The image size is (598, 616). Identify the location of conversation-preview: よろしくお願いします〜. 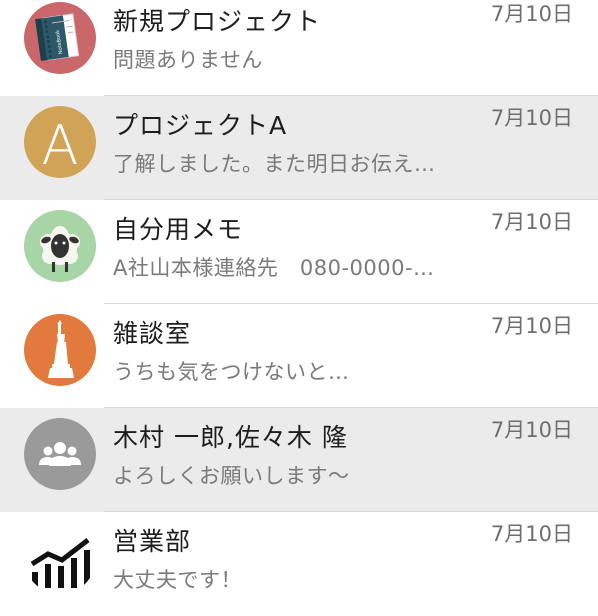
(231, 476).